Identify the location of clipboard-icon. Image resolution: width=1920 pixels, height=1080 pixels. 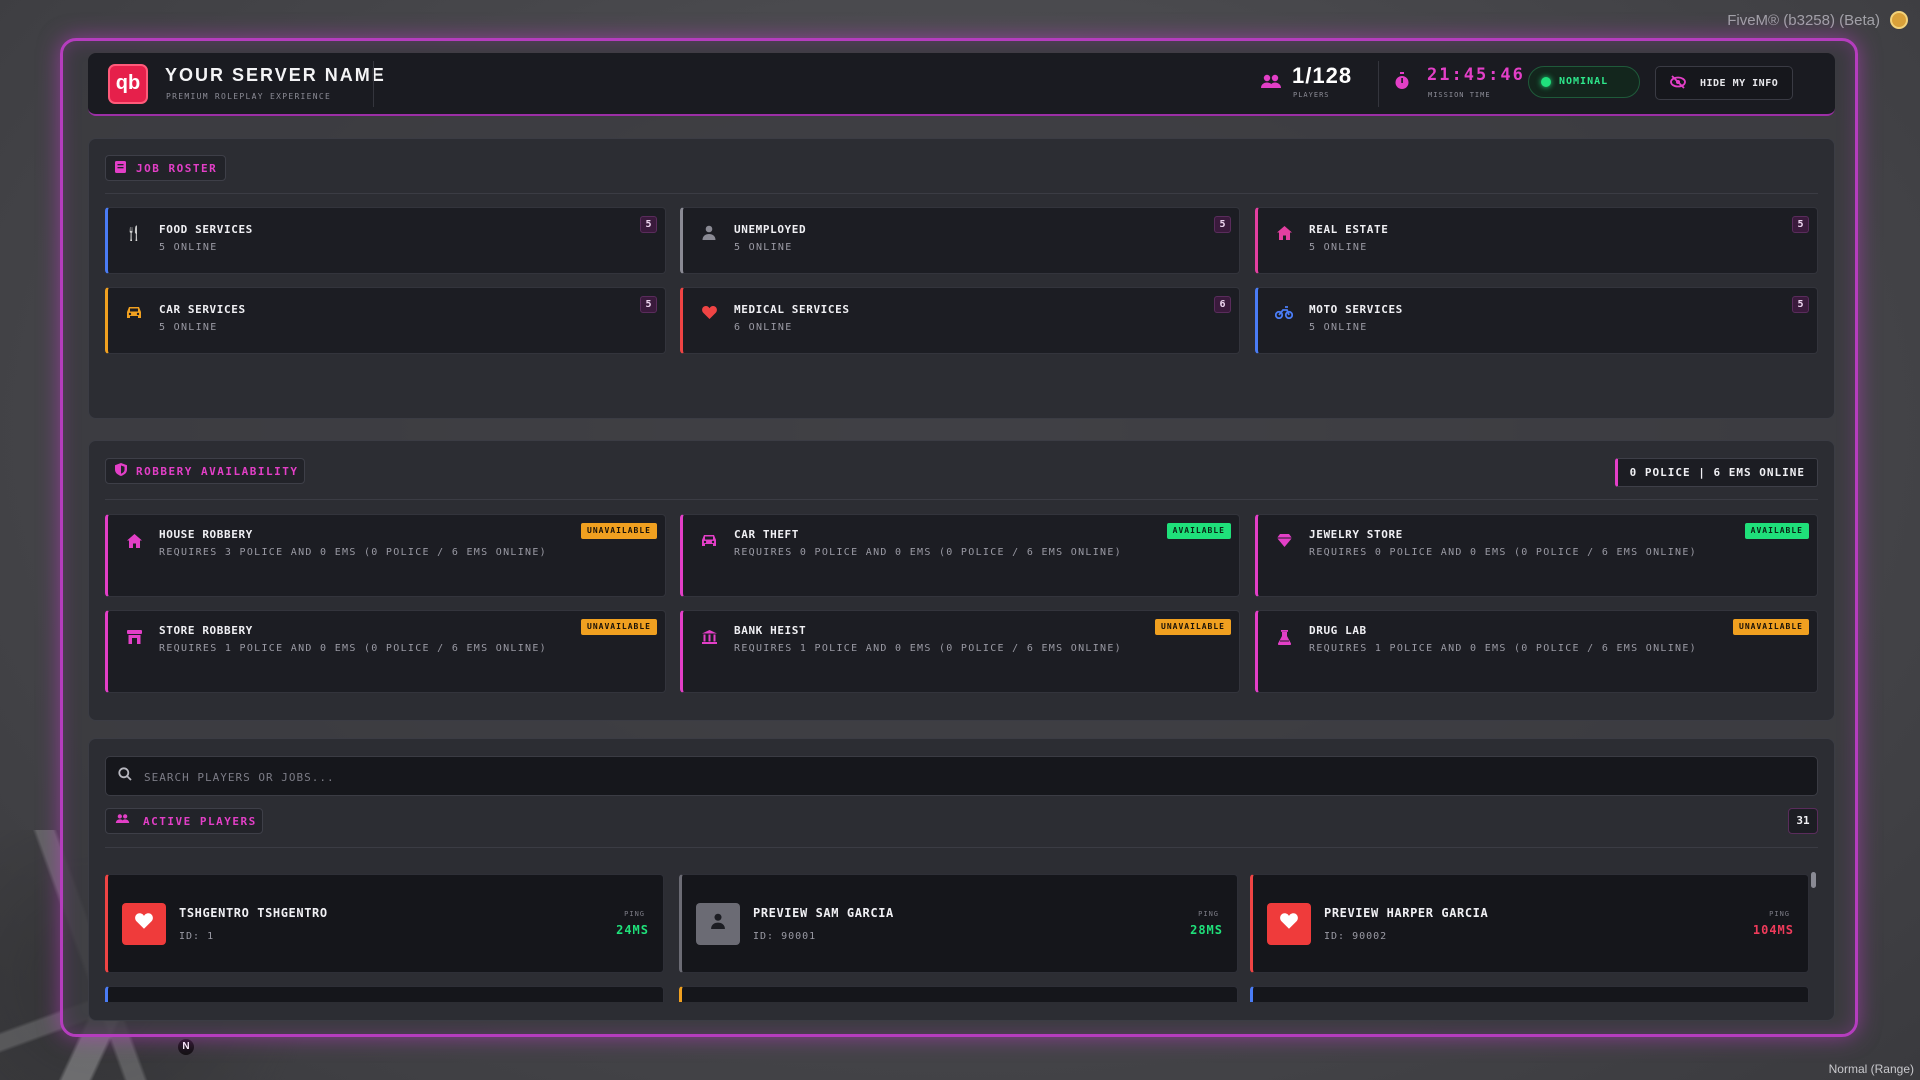
(120, 168).